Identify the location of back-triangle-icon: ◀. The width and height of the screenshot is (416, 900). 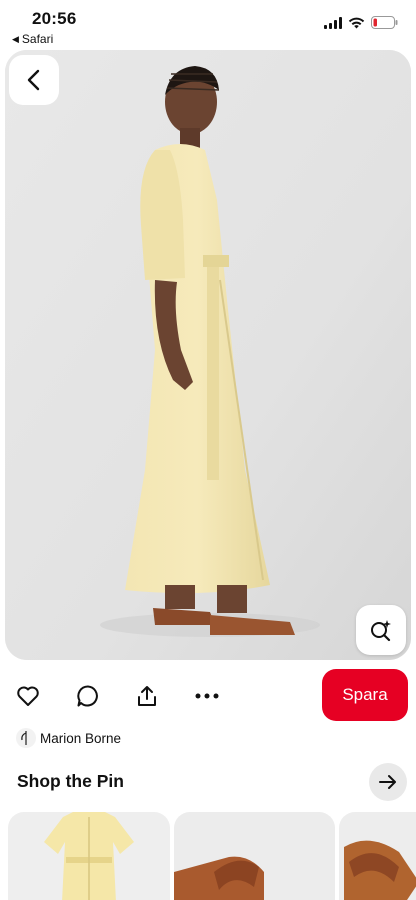
(15, 38).